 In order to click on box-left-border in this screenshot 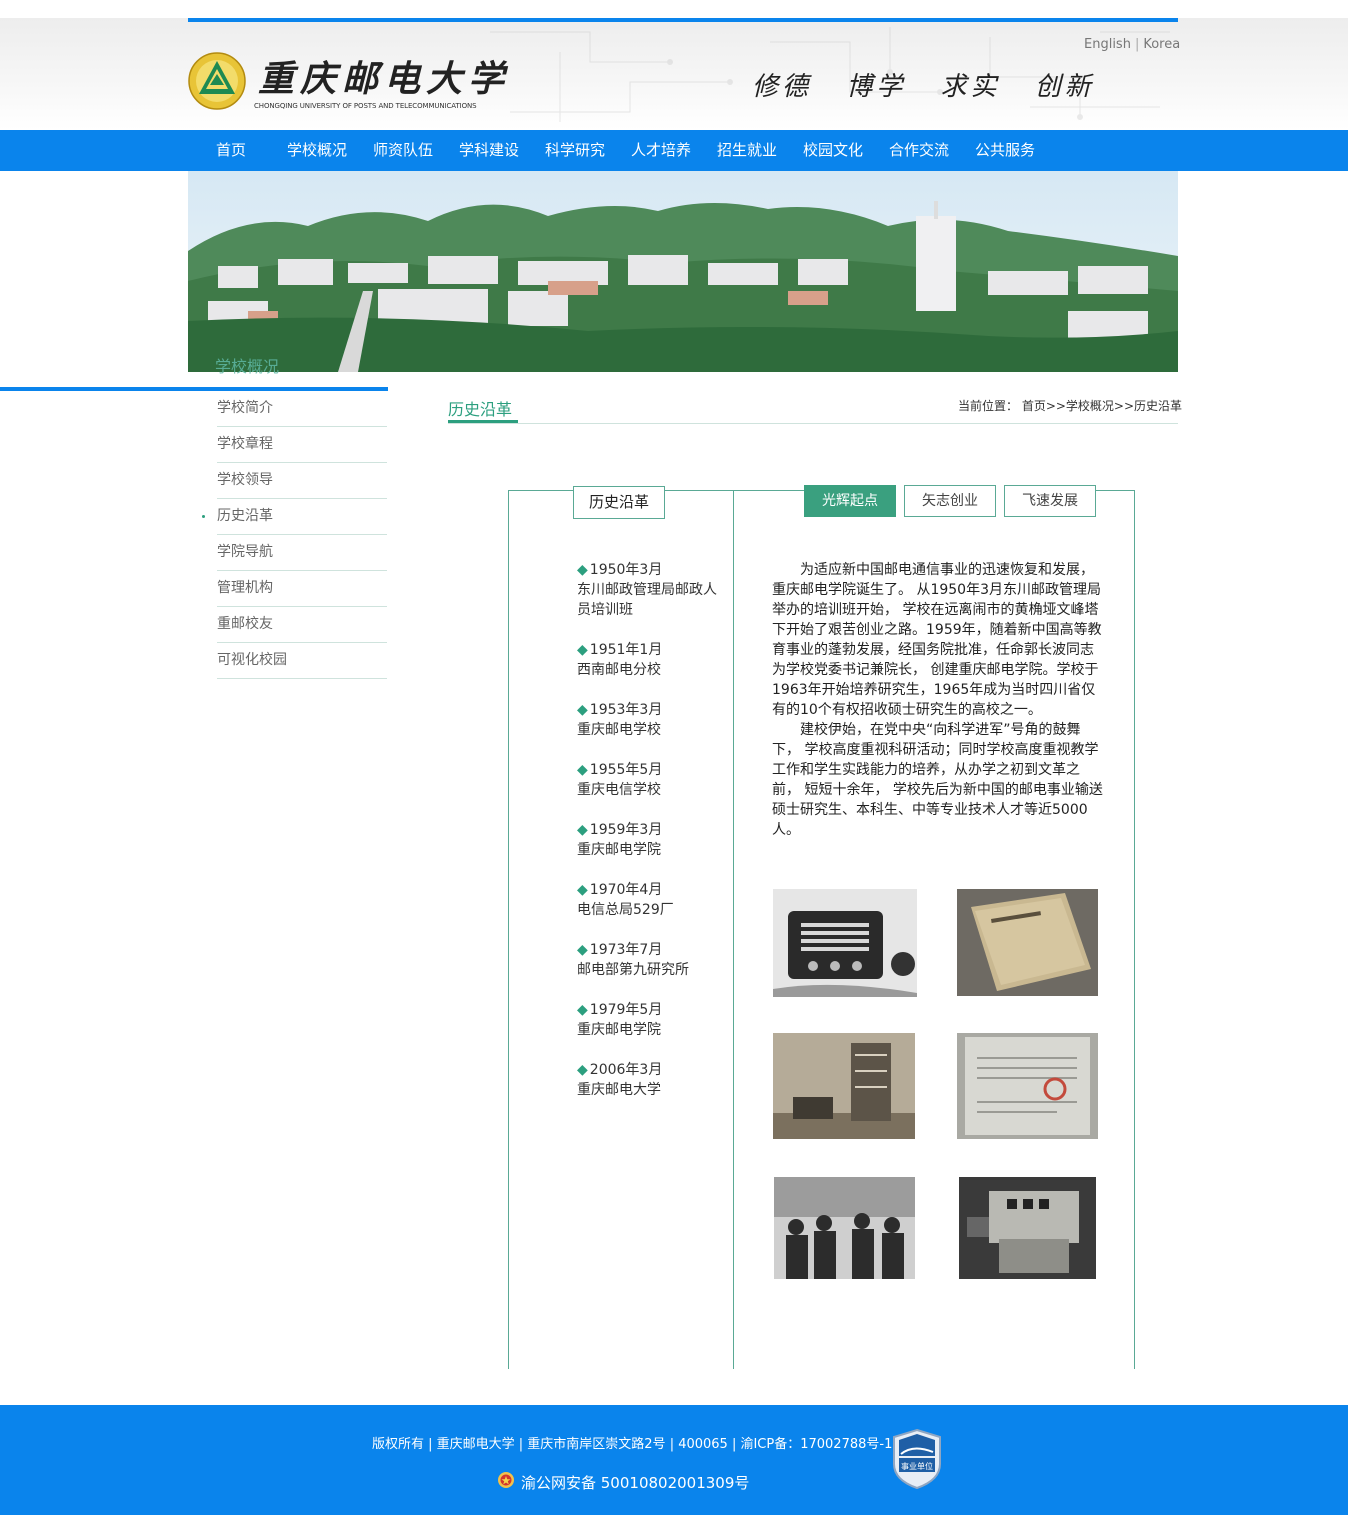, I will do `click(508, 929)`.